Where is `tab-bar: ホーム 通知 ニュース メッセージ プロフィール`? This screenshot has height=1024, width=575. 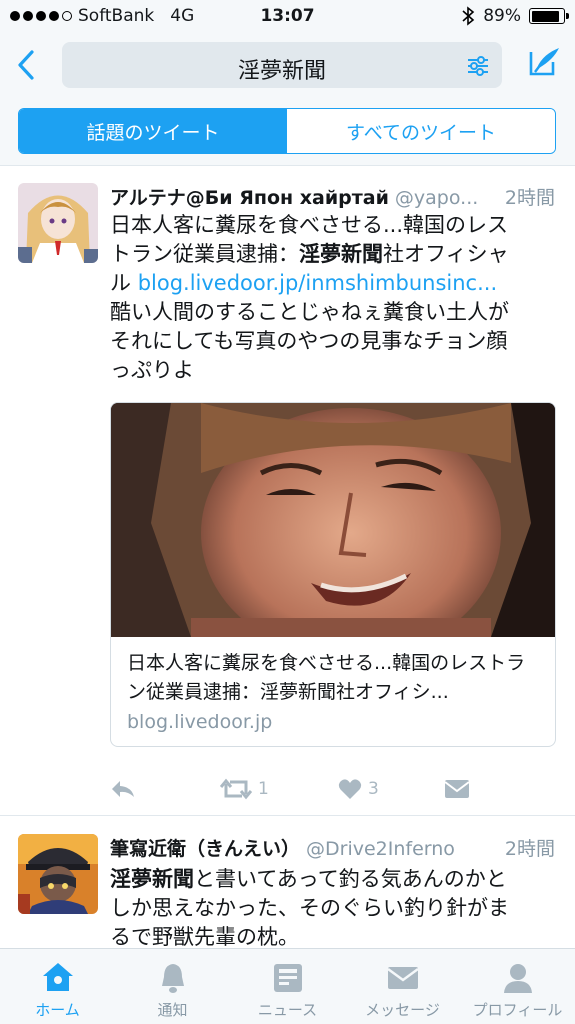
tab-bar: ホーム 通知 ニュース メッセージ プロフィール is located at coordinates (287, 986).